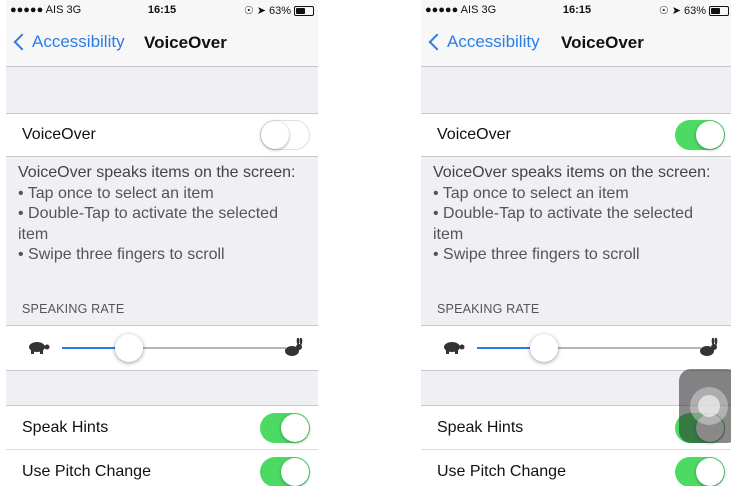  What do you see at coordinates (705, 406) in the screenshot?
I see `assistive-touch-button` at bounding box center [705, 406].